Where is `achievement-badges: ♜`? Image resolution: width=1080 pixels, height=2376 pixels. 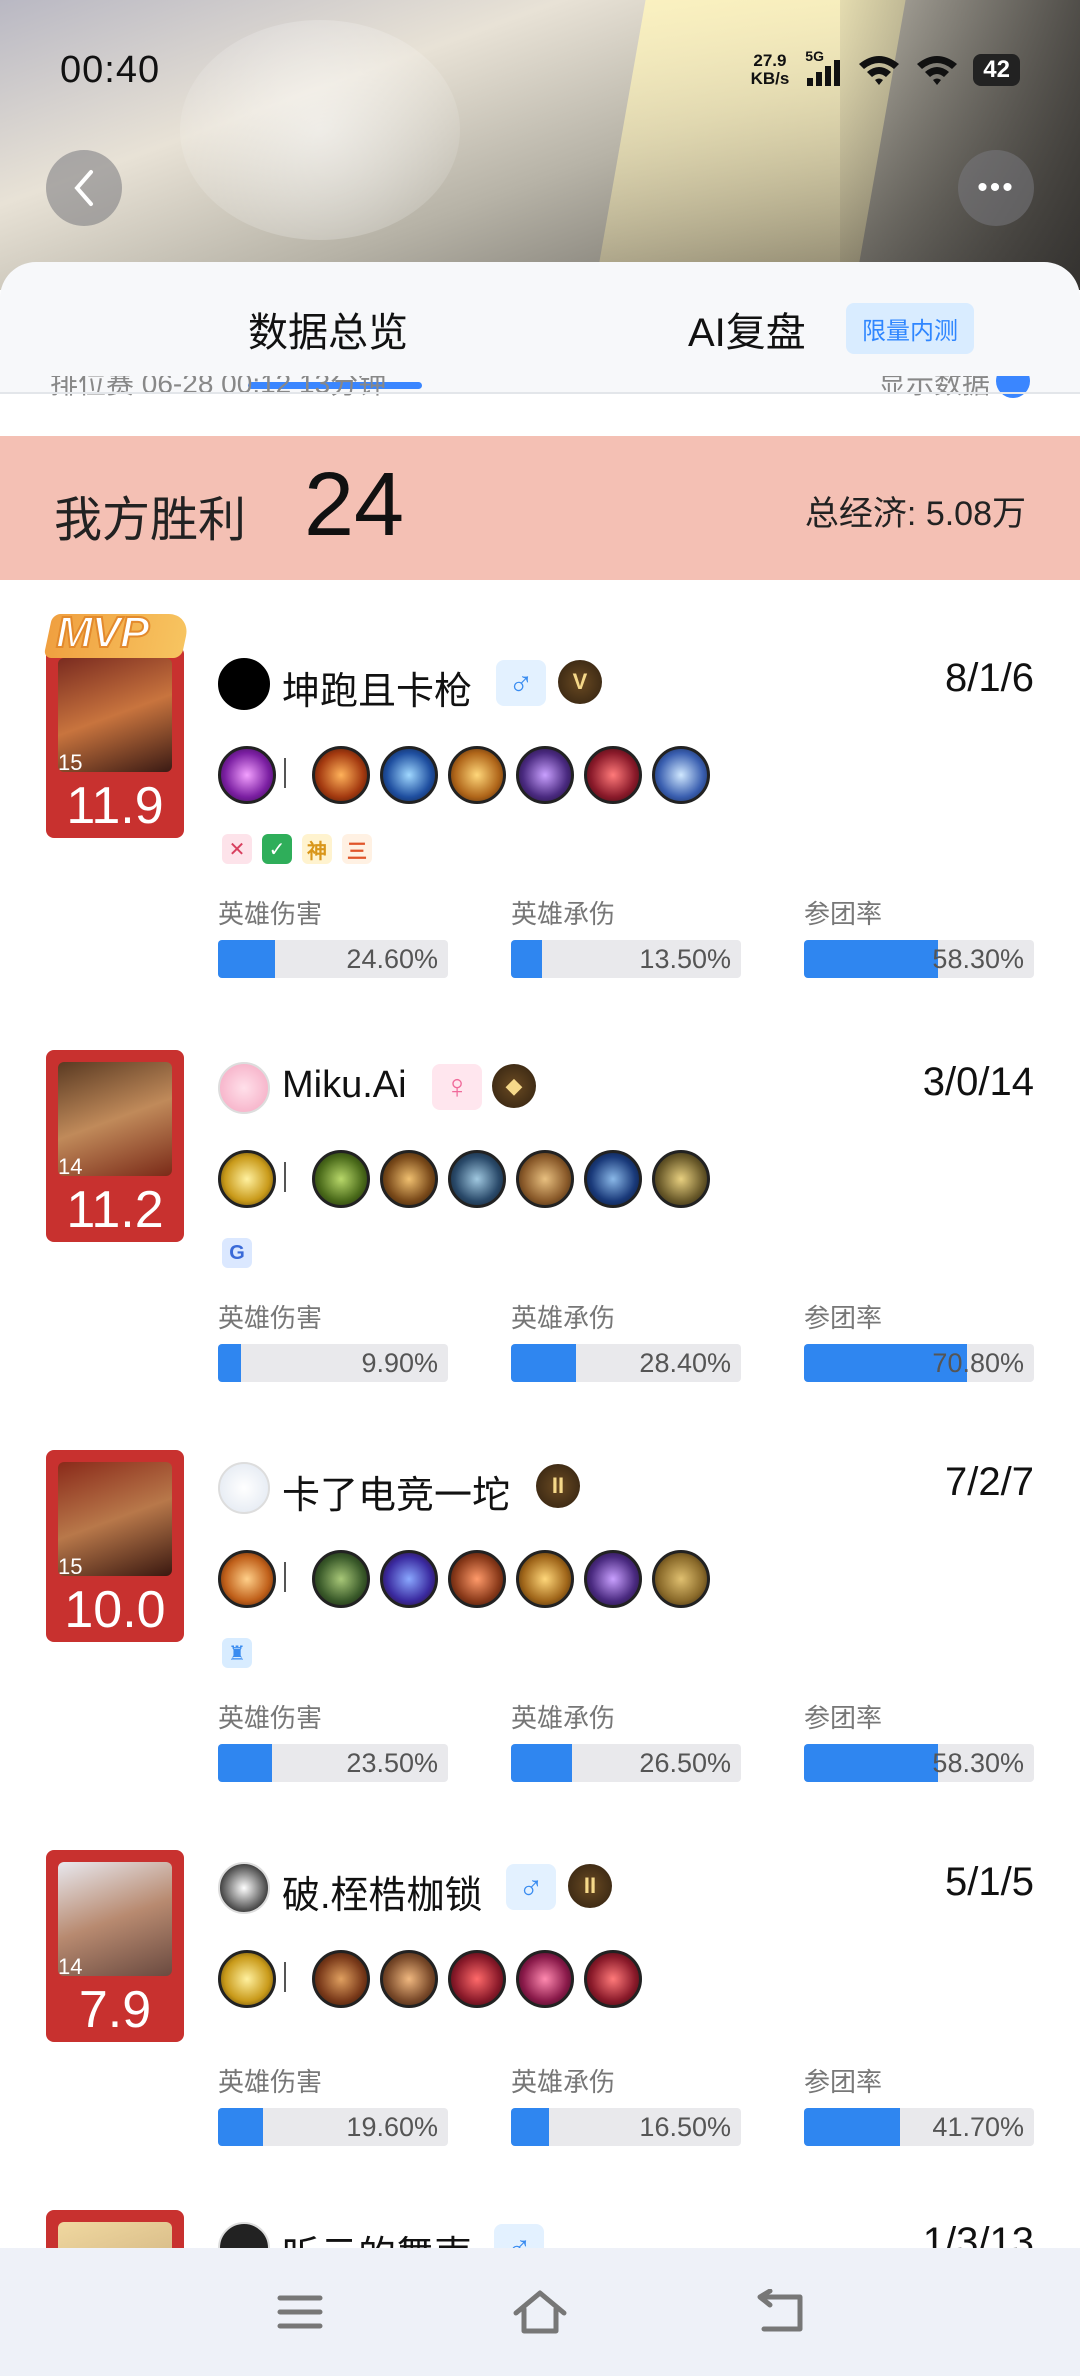 achievement-badges: ♜ is located at coordinates (237, 1653).